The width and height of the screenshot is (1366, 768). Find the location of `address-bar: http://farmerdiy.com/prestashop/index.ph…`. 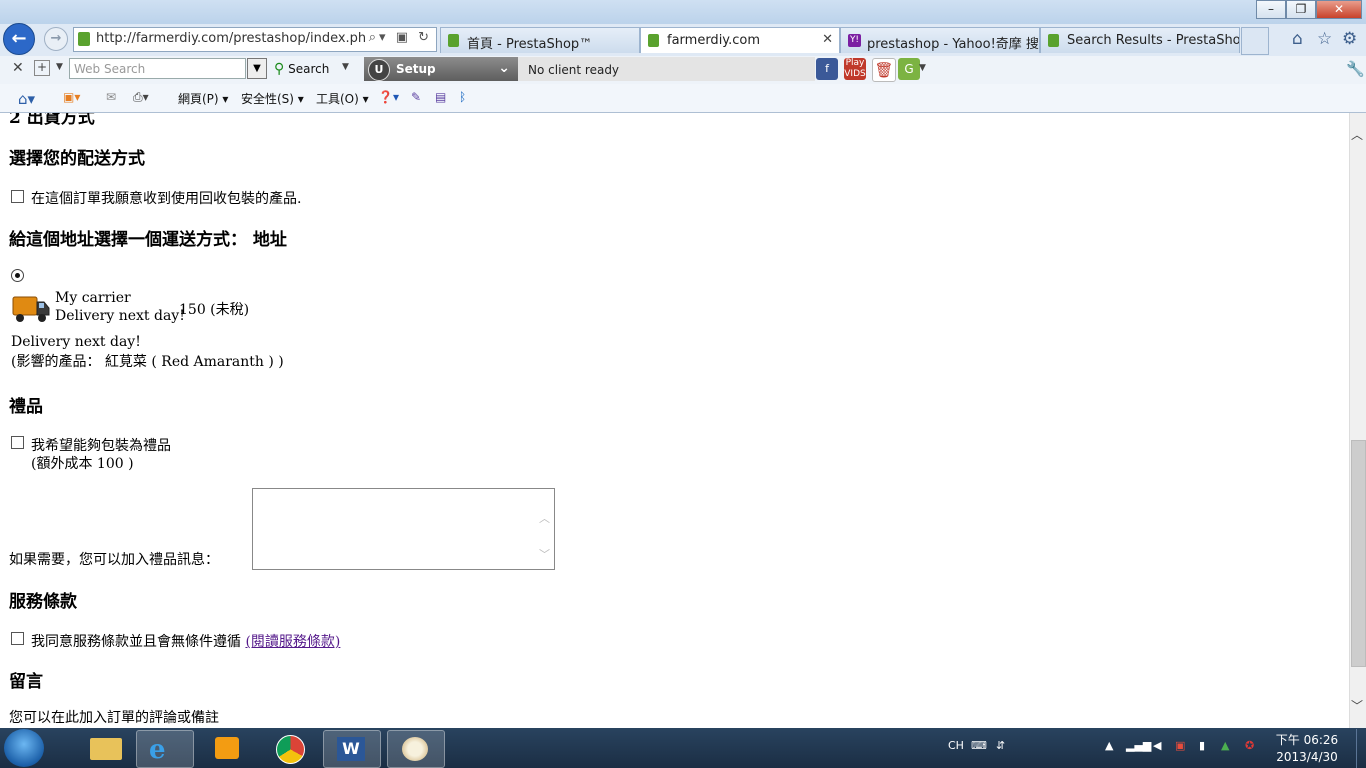

address-bar: http://farmerdiy.com/prestashop/index.ph… is located at coordinates (255, 39).